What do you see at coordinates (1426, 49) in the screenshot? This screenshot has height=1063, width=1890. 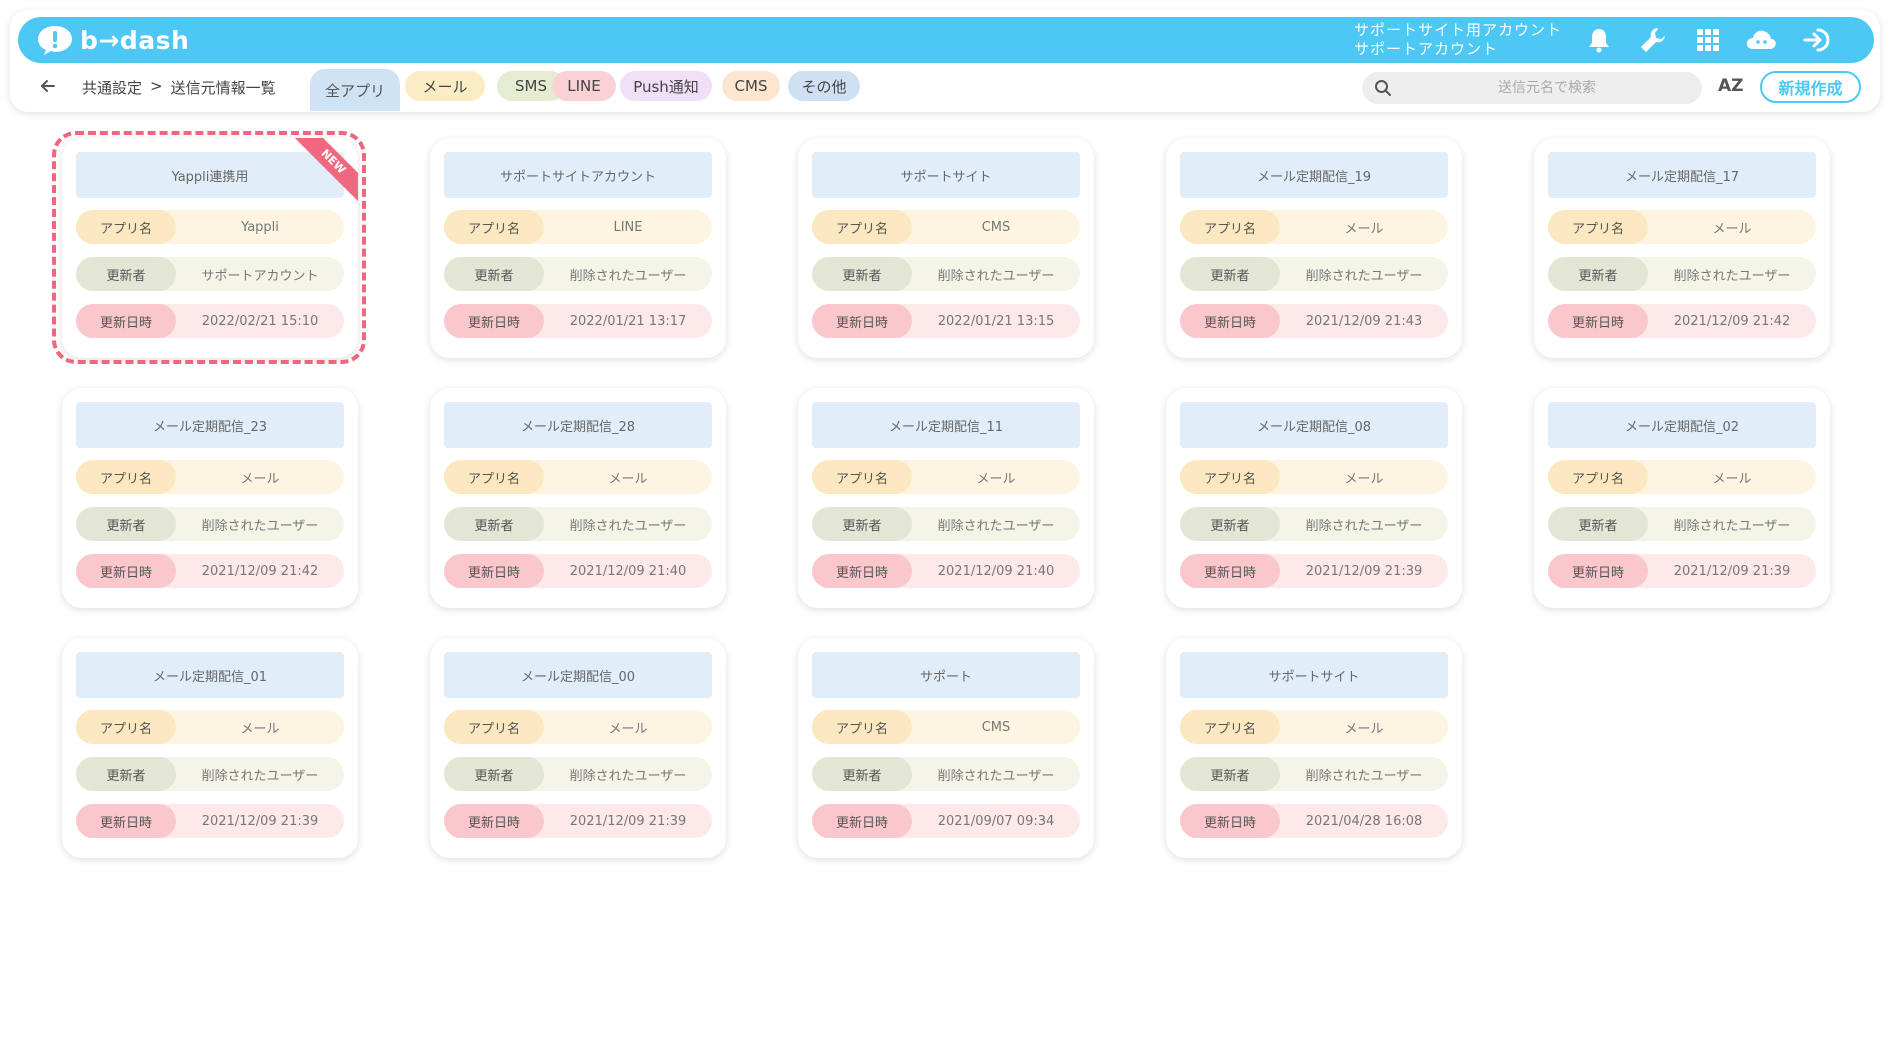 I see `account-user: サポートアカウント` at bounding box center [1426, 49].